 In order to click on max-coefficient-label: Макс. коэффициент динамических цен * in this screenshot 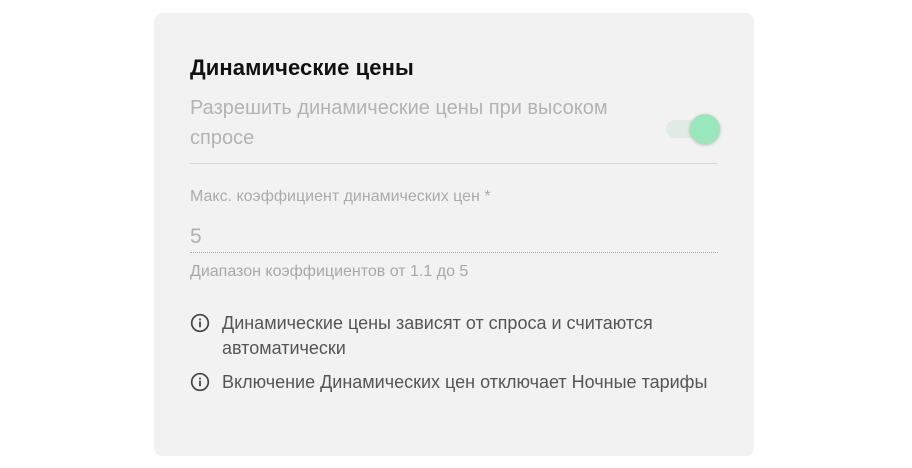, I will do `click(340, 196)`.